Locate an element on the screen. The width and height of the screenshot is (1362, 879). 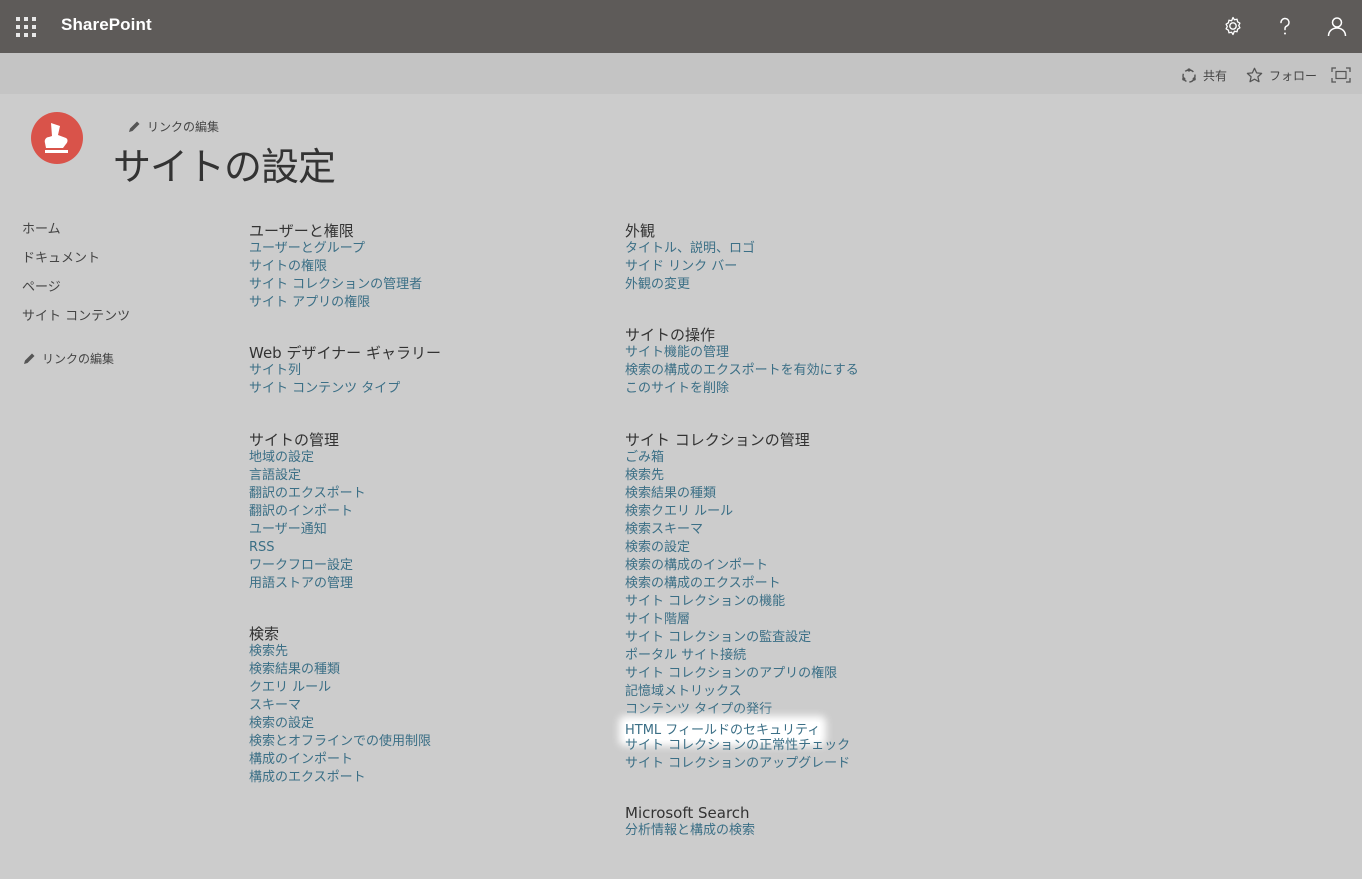
section-title: Web デザイナー ギャラリー is located at coordinates (345, 353).